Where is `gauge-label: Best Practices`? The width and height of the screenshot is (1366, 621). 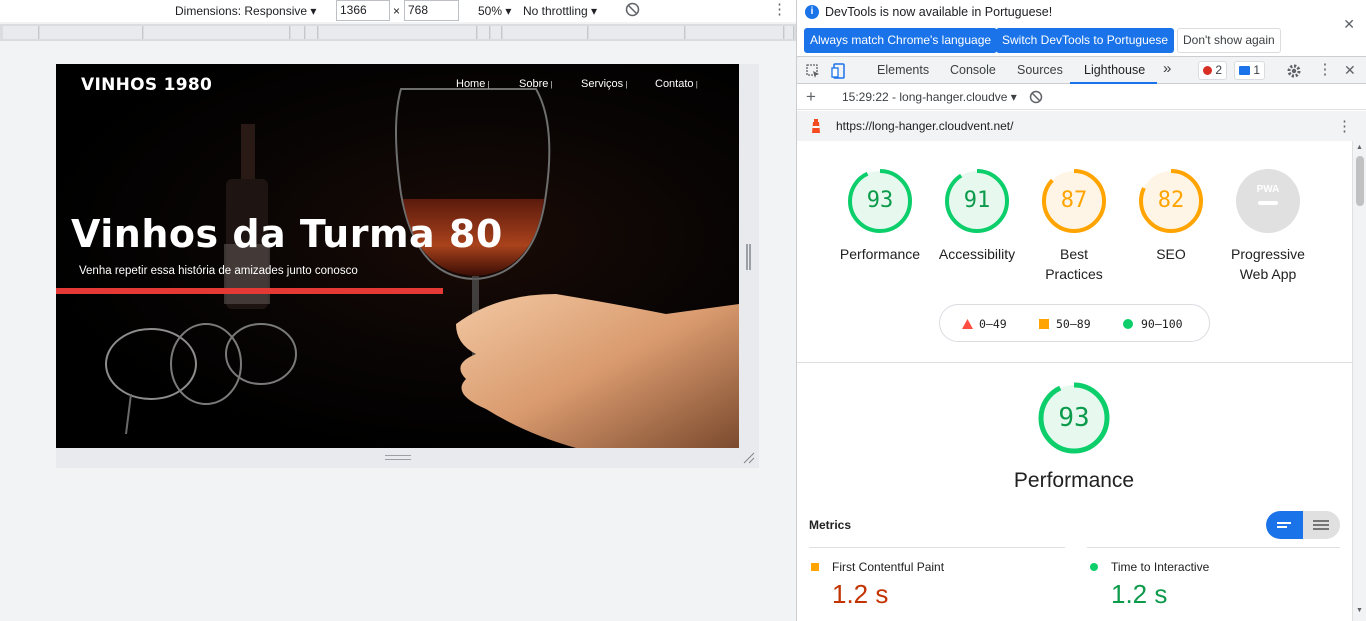
gauge-label: Best Practices is located at coordinates (1074, 264).